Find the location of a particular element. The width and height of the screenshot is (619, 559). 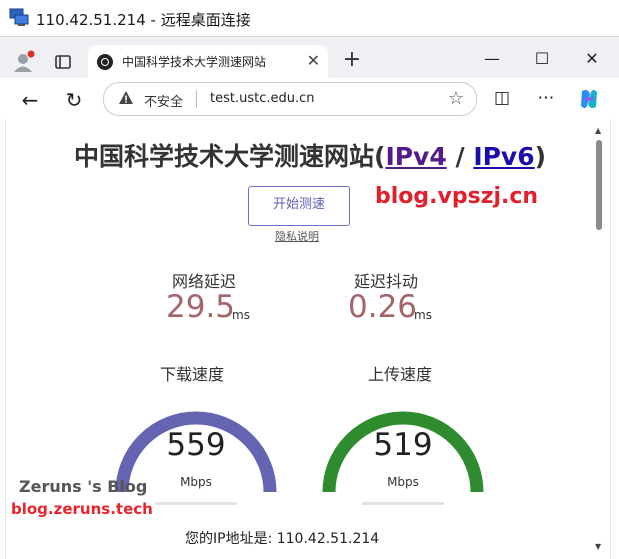

tab-active: 中国科学技术大学测速网站 ✕ is located at coordinates (208, 61).